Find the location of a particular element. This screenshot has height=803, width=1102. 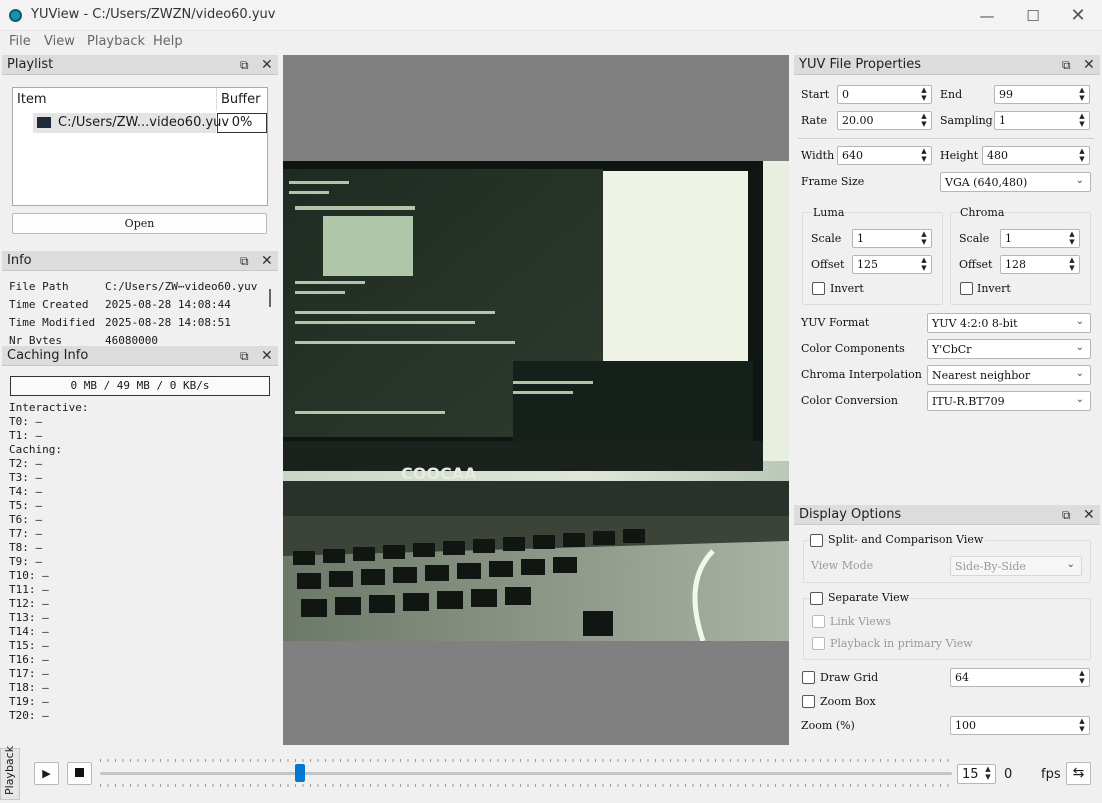

caching-title: Caching Info is located at coordinates (48, 355).